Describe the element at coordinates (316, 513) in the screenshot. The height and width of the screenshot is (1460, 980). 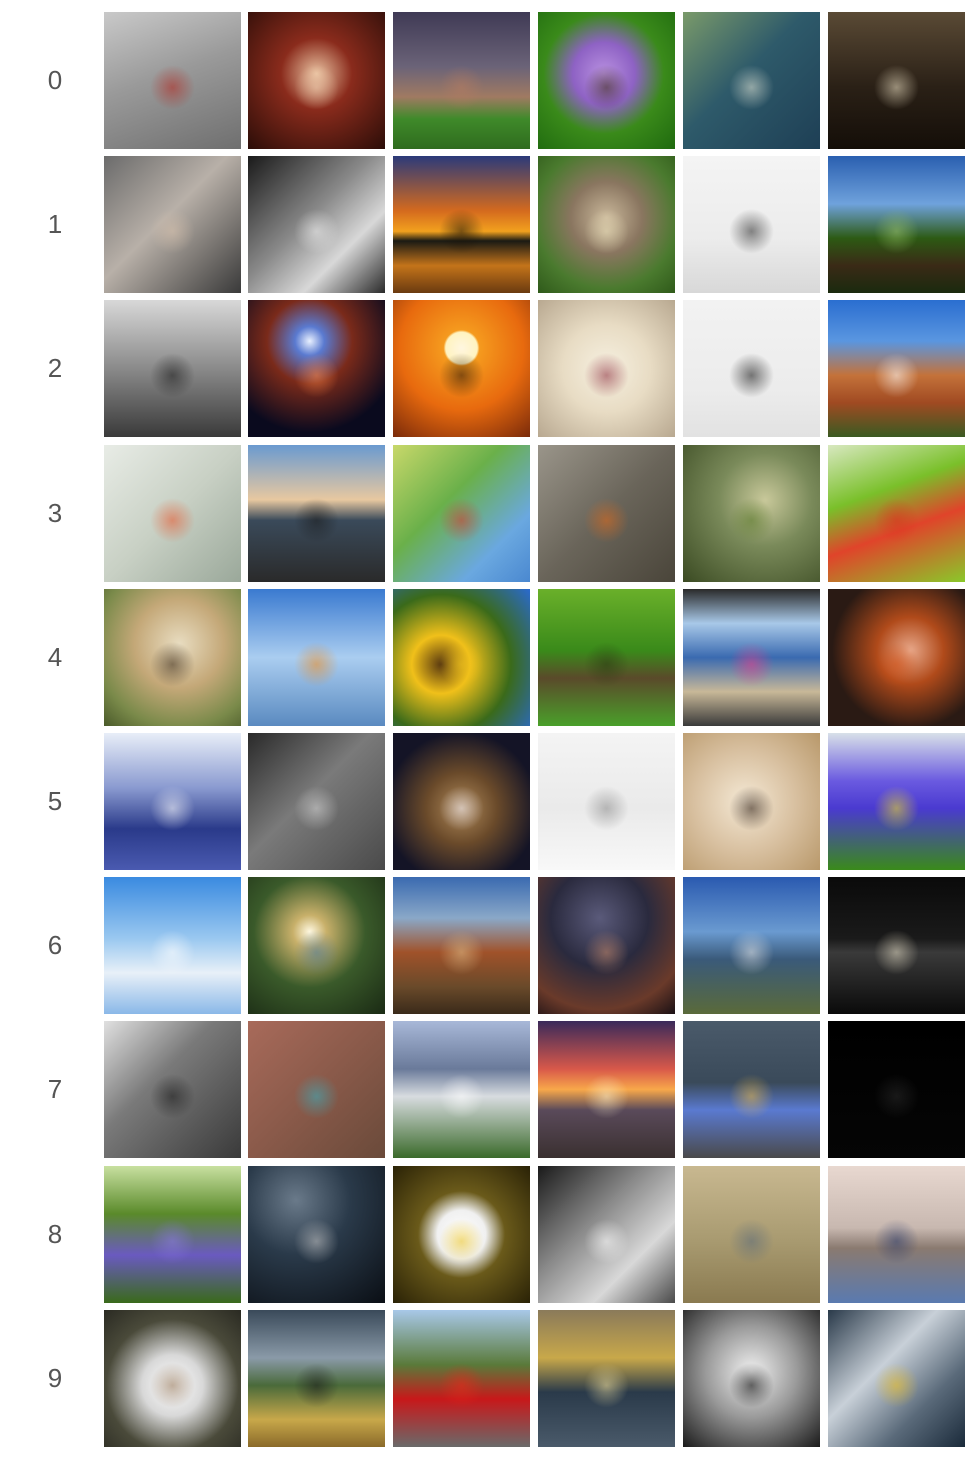
I see `thumbnail-pier-at-dusk` at that location.